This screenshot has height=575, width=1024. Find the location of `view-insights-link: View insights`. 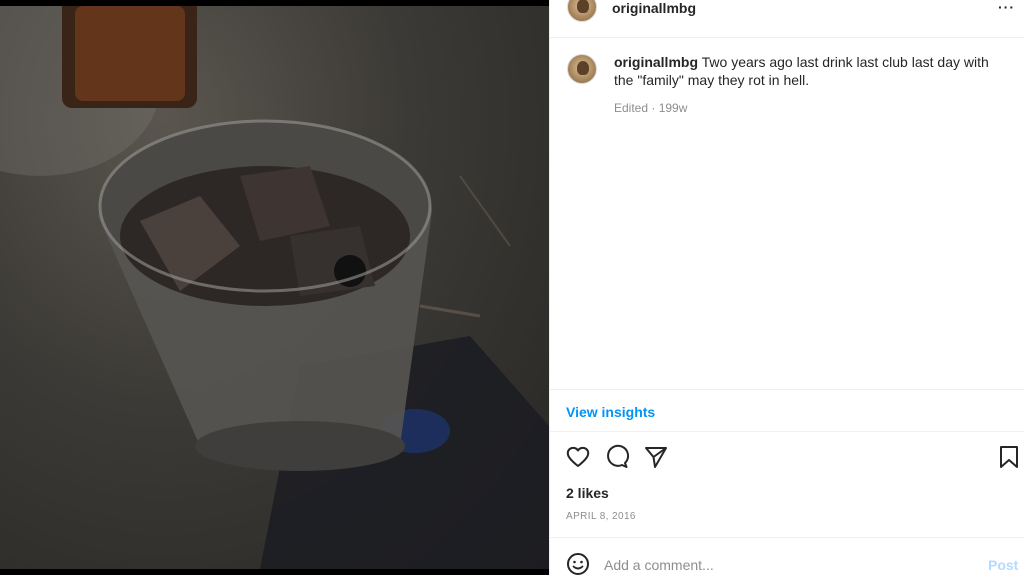

view-insights-link: View insights is located at coordinates (610, 412).